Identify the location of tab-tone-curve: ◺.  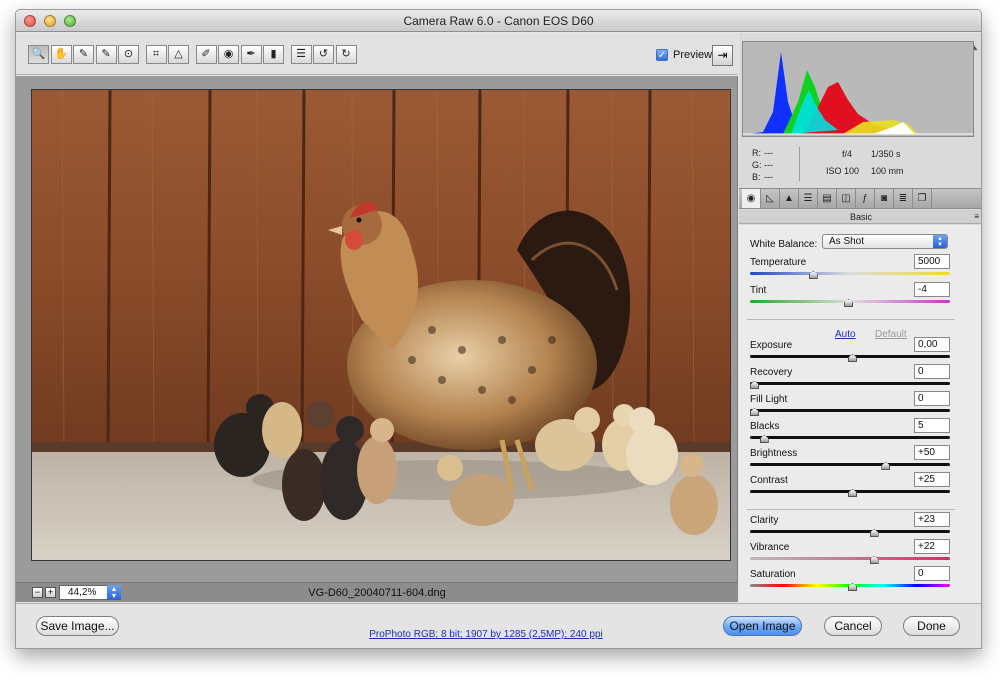
(770, 198).